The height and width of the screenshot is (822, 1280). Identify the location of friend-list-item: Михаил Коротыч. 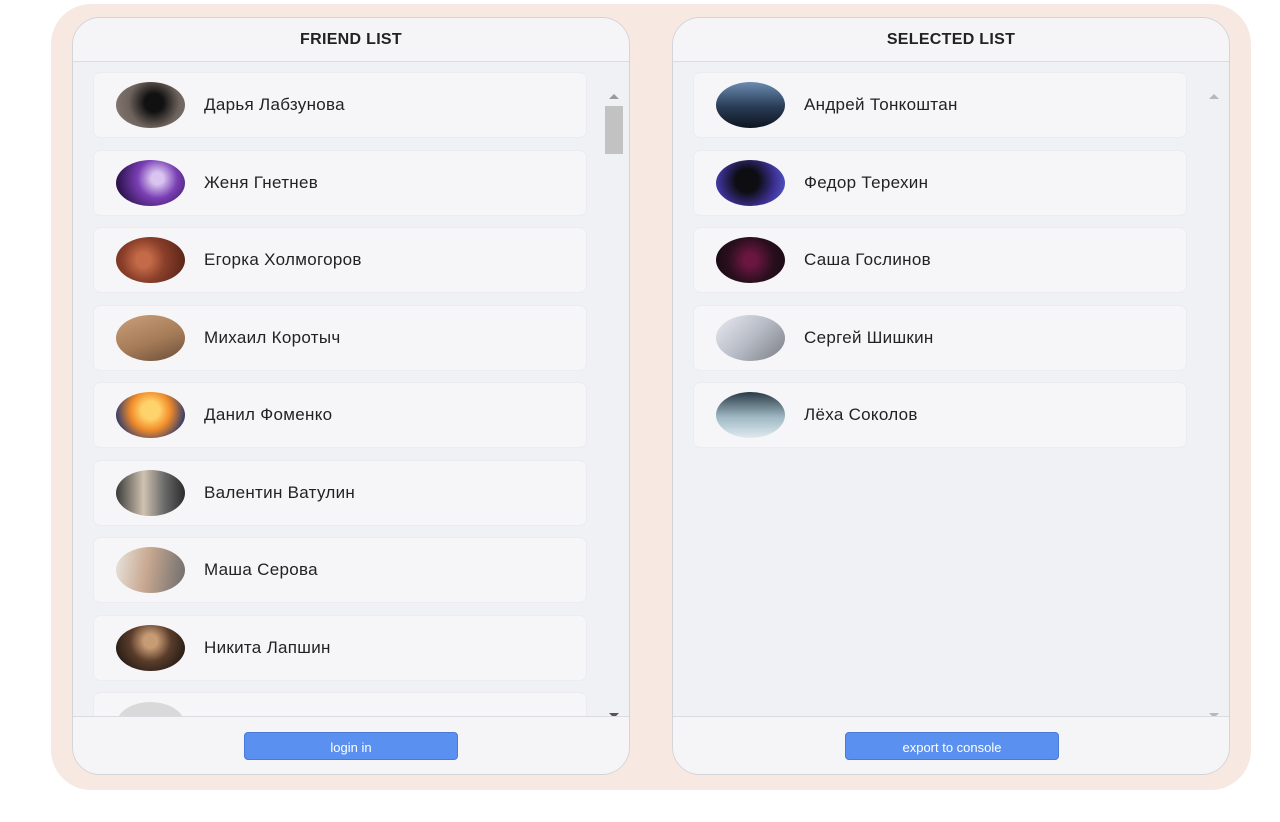
(340, 337).